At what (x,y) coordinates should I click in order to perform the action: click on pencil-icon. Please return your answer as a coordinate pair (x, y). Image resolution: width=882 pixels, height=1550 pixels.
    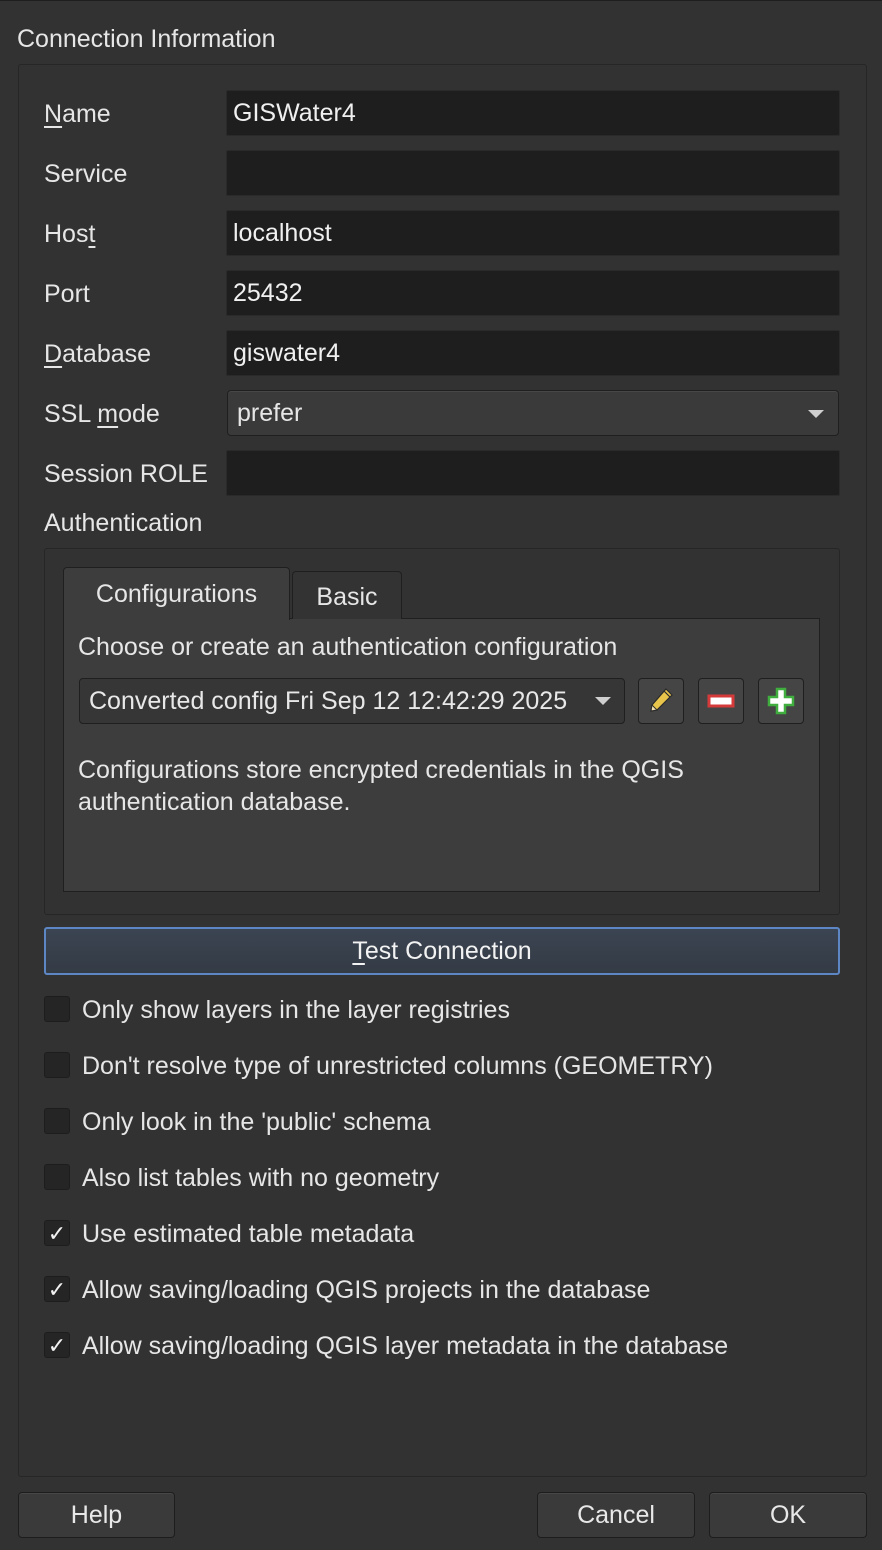
    Looking at the image, I should click on (661, 700).